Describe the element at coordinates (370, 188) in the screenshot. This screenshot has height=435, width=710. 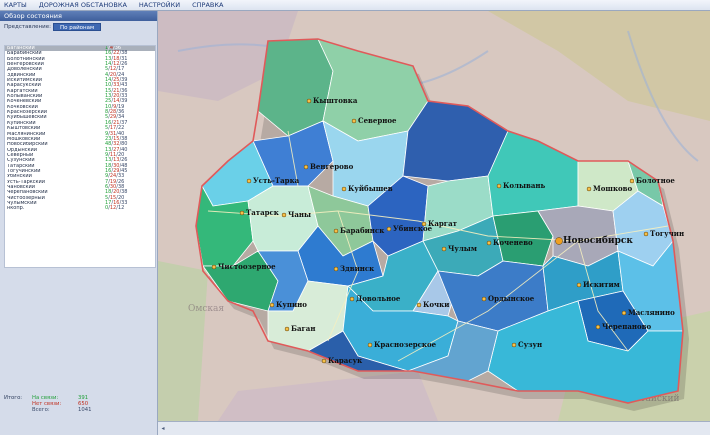
I see `settlement-label: Куйбышев` at that location.